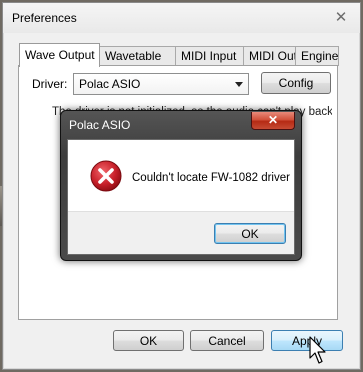  I want to click on config-button: Config, so click(296, 83).